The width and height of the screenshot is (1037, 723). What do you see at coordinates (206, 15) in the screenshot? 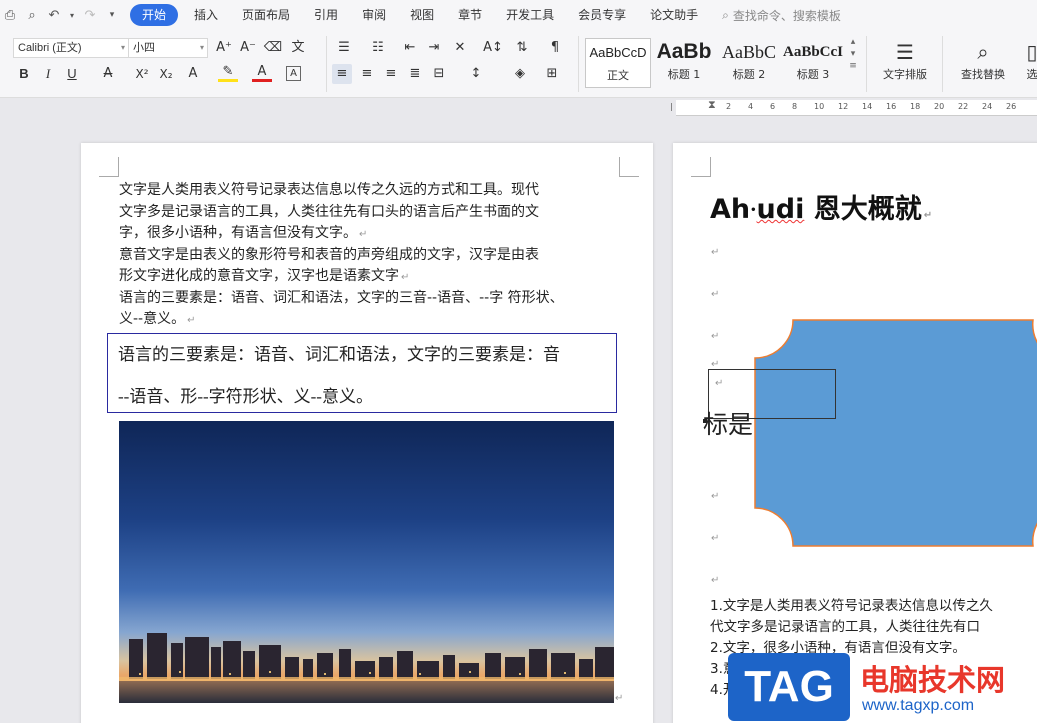
I see `tab-insert: 插入` at bounding box center [206, 15].